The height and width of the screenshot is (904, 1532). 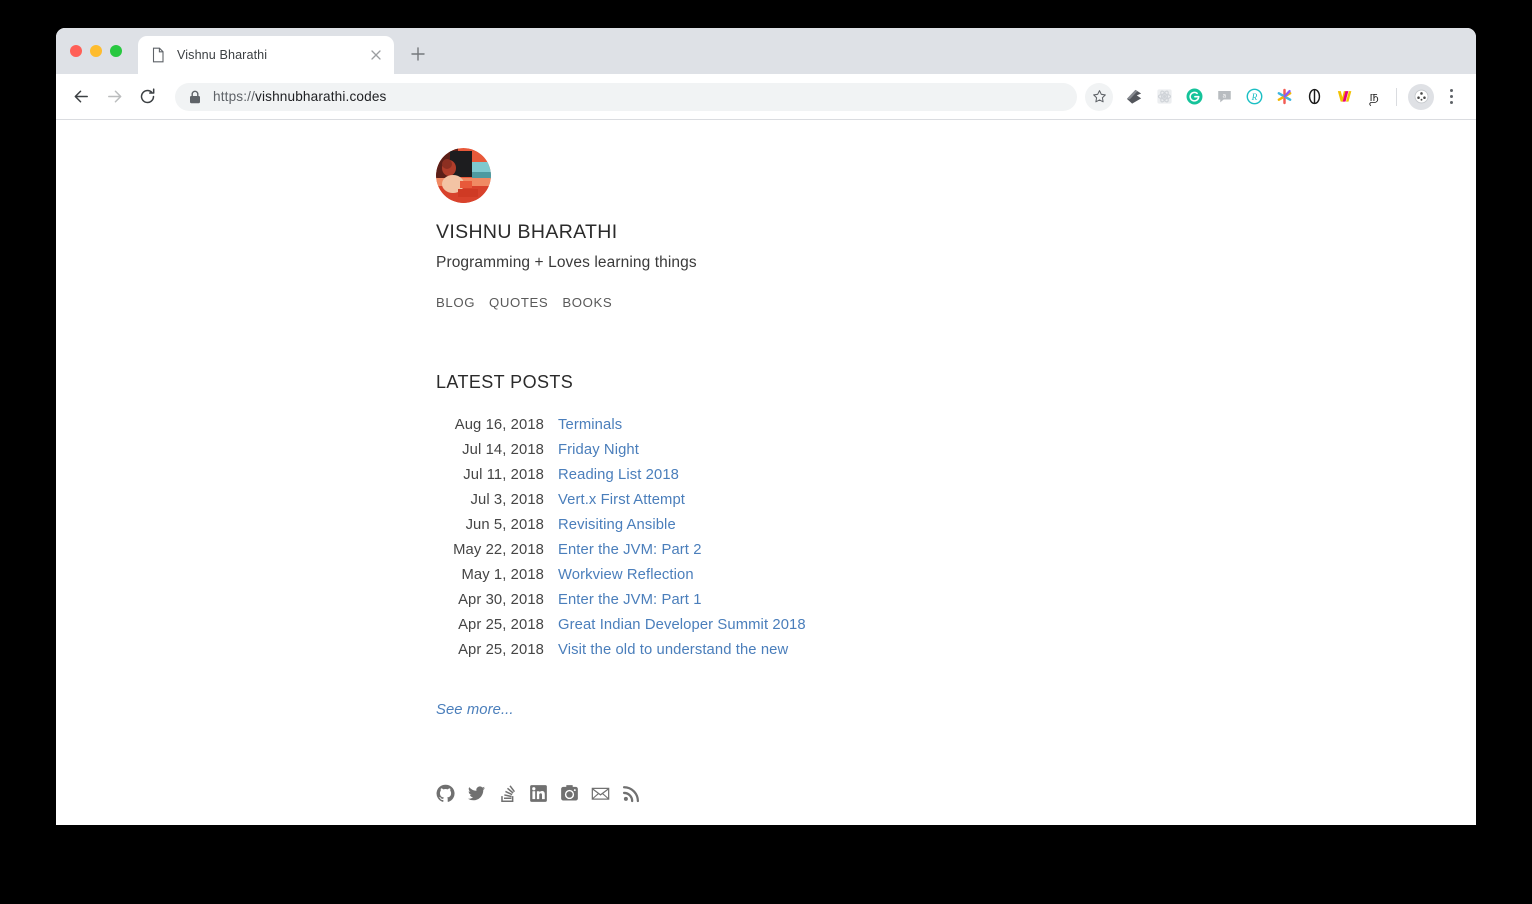 What do you see at coordinates (786, 529) in the screenshot?
I see `list-item: Jun 5, 2018 Revisiting Ansible` at bounding box center [786, 529].